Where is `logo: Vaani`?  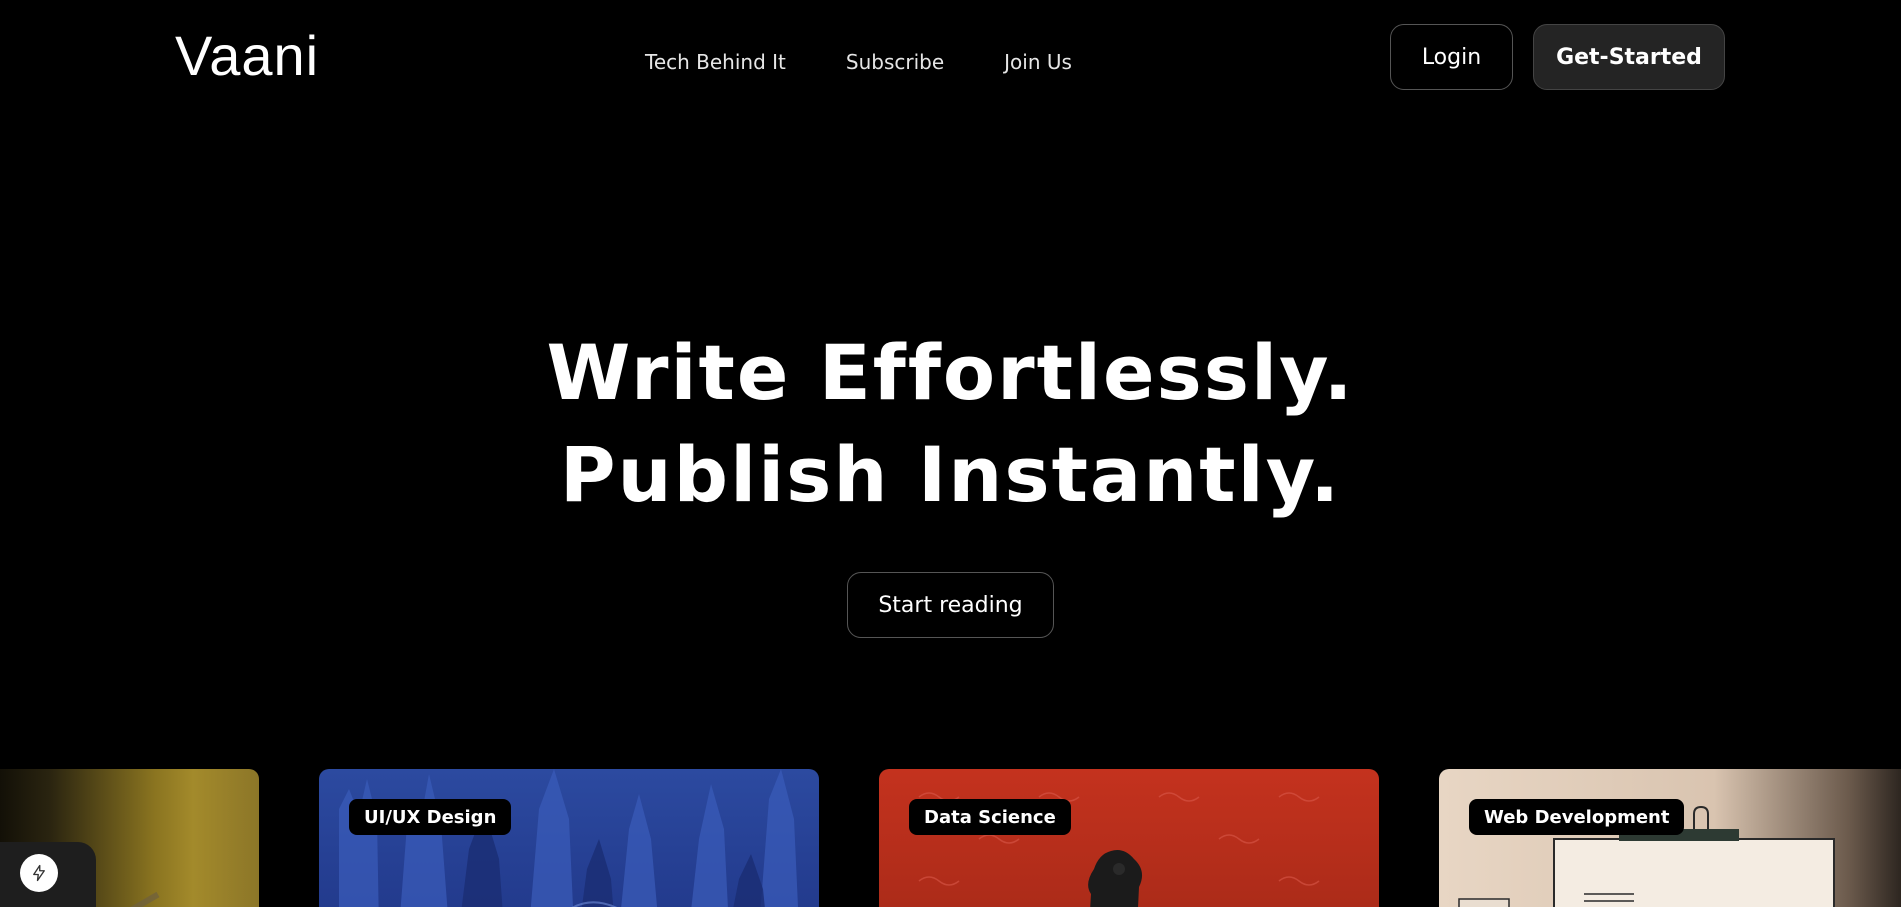 logo: Vaani is located at coordinates (247, 56).